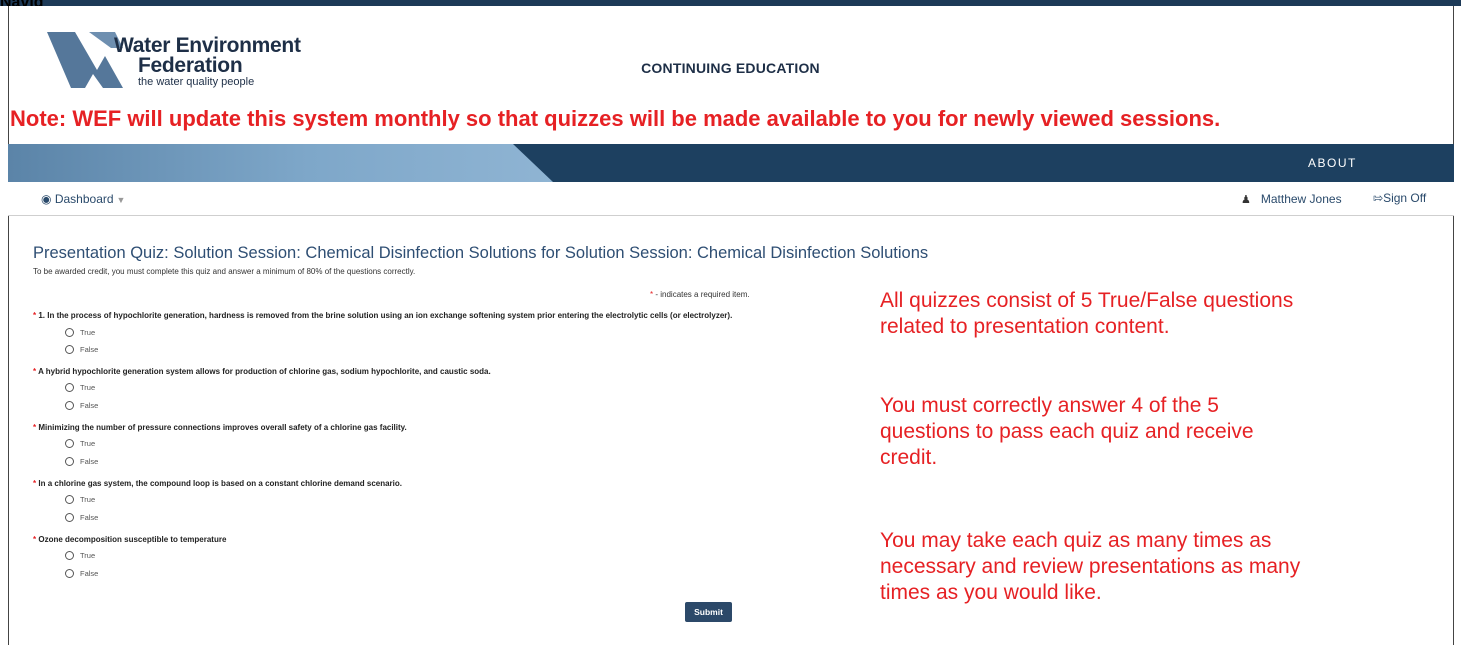 This screenshot has height=645, width=1461. Describe the element at coordinates (207, 45) in the screenshot. I see `logo-name-line1: Water Environment` at that location.